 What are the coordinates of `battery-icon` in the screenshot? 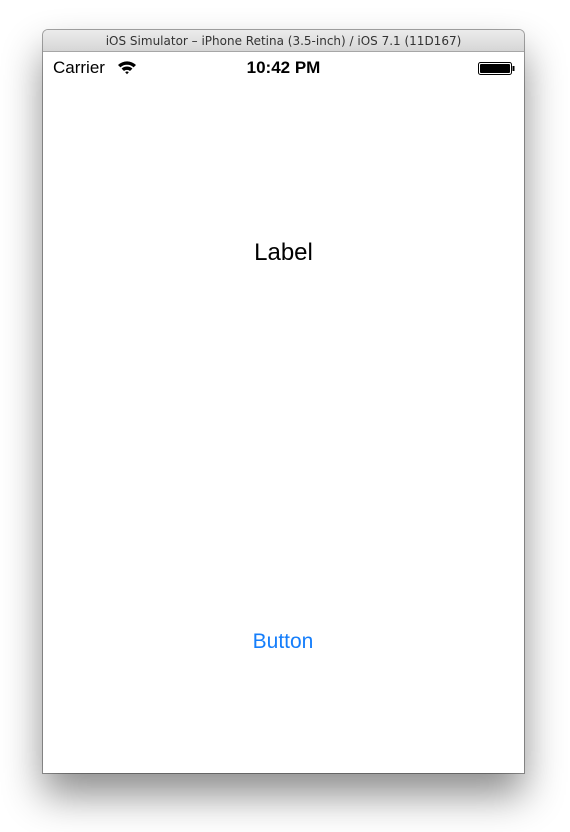 It's located at (496, 68).